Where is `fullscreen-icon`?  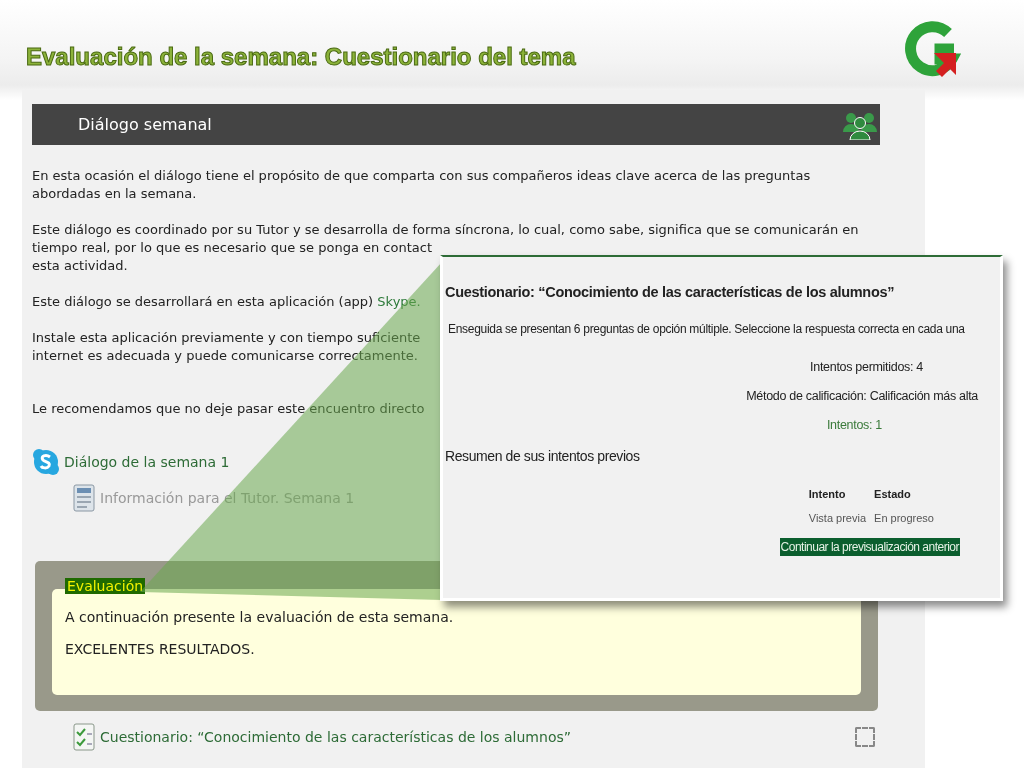 fullscreen-icon is located at coordinates (865, 737).